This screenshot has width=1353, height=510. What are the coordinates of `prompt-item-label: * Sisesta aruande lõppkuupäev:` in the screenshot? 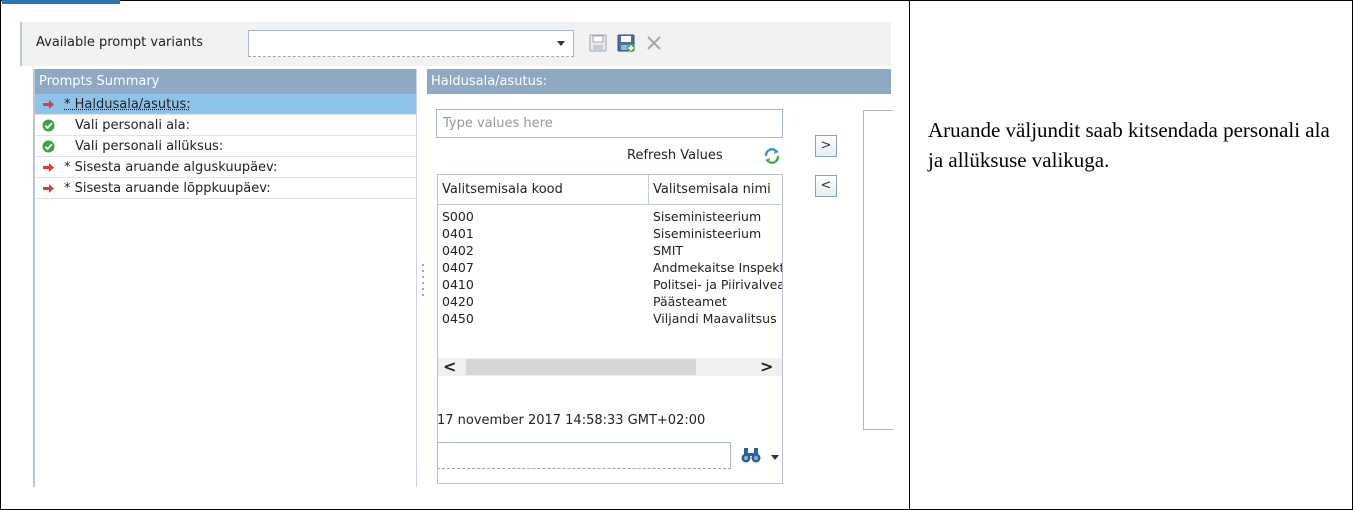 It's located at (167, 188).